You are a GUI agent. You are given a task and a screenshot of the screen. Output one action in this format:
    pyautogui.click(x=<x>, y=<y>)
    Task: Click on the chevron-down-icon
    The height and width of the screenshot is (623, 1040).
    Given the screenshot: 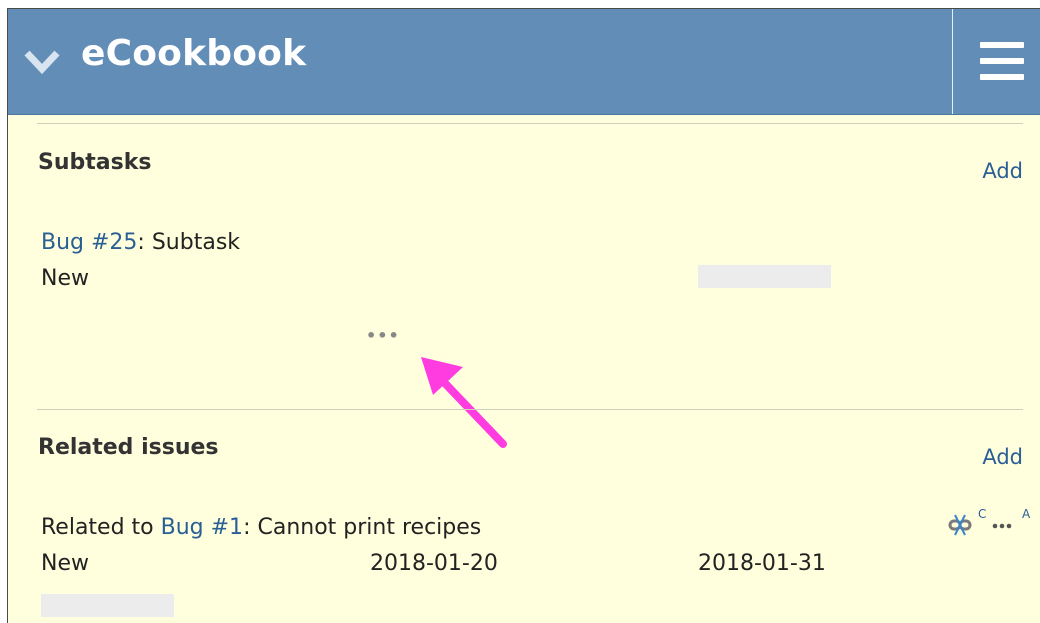 What is the action you would take?
    pyautogui.click(x=44, y=63)
    